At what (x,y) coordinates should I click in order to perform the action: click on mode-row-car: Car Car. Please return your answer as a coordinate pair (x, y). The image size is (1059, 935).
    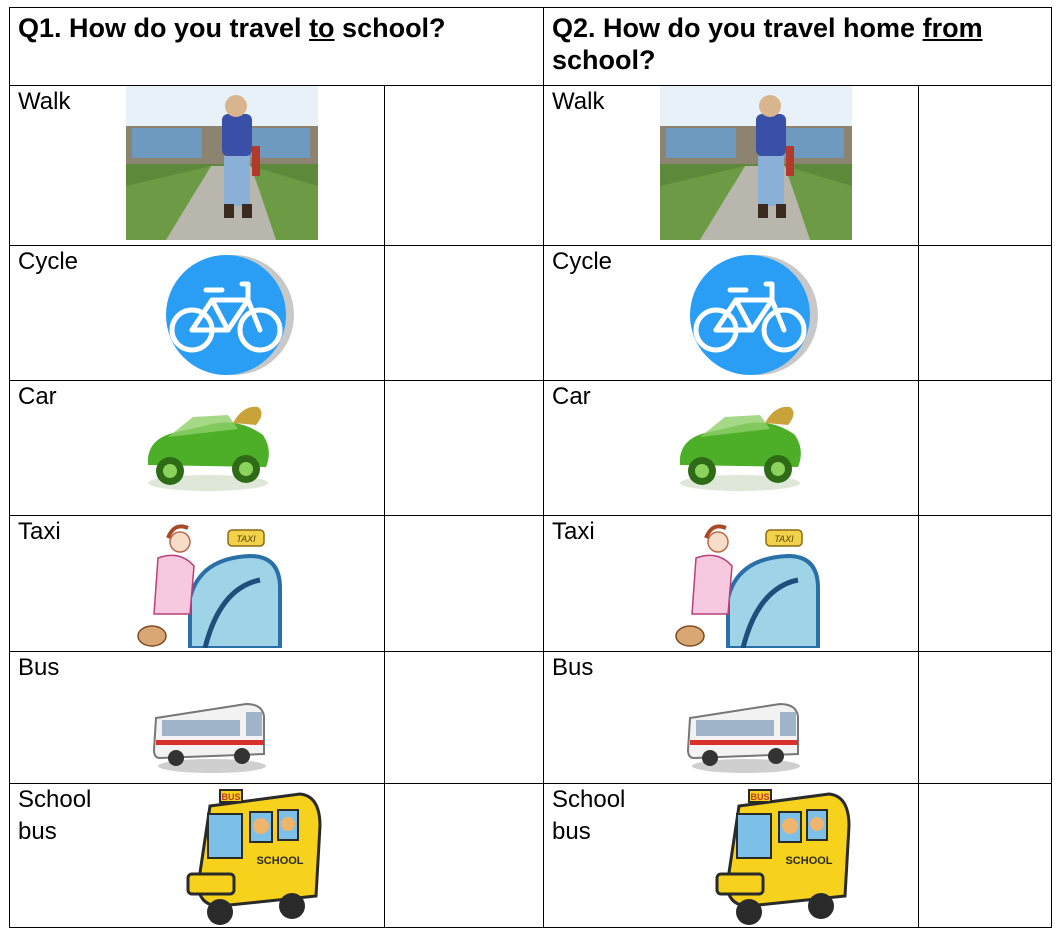
    Looking at the image, I should click on (530, 448).